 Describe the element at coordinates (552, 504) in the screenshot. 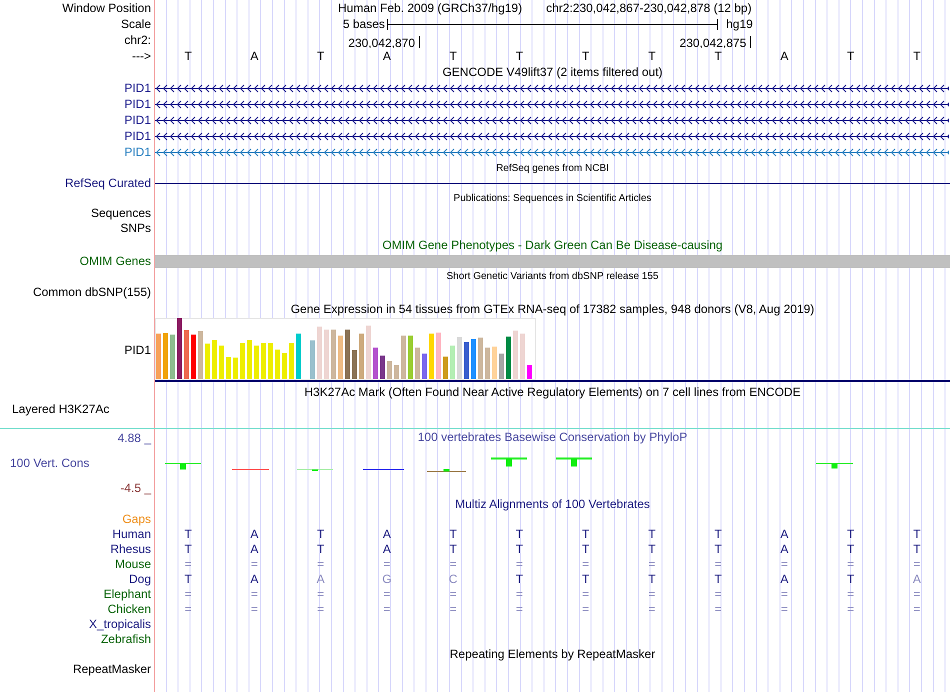

I see `track-title: Multiz Alignments of 100 Vertebrates` at that location.